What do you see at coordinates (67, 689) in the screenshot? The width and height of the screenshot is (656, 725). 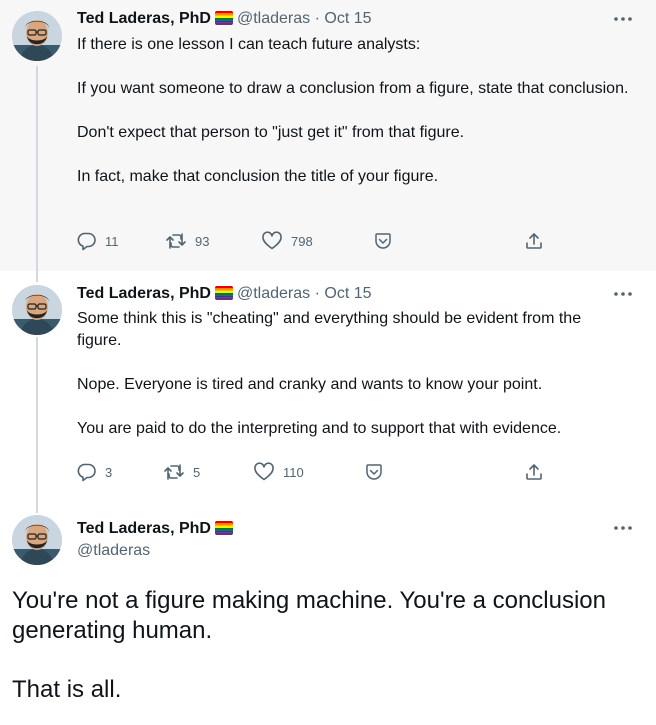 I see `tweet-paragraph: That is all.` at bounding box center [67, 689].